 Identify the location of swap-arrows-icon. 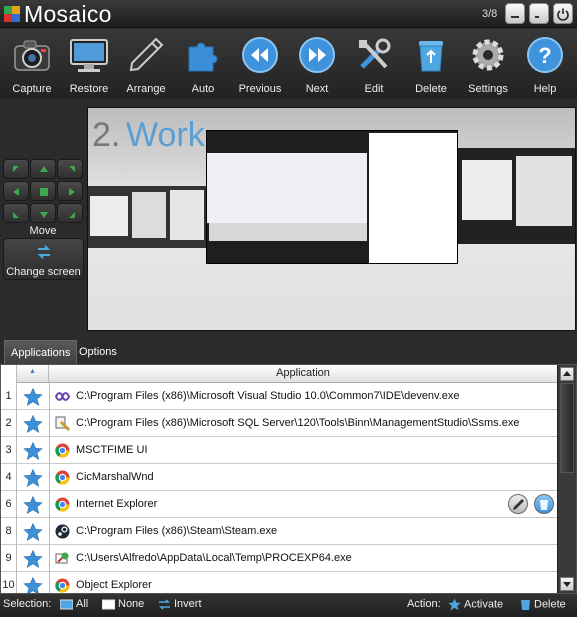
(44, 252).